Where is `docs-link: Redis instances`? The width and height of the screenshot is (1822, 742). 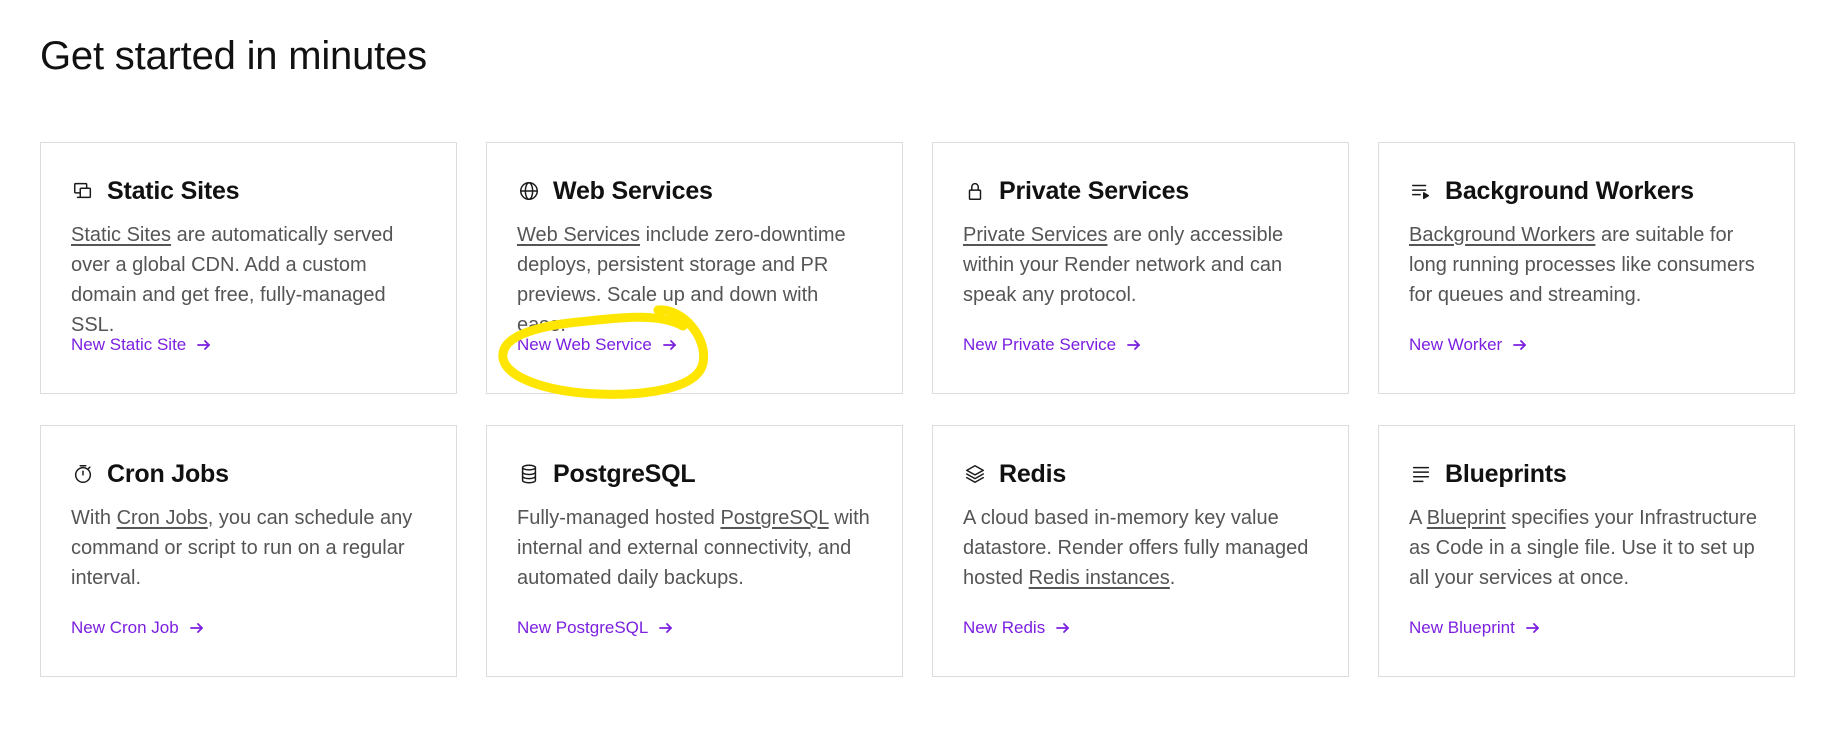 docs-link: Redis instances is located at coordinates (1099, 578).